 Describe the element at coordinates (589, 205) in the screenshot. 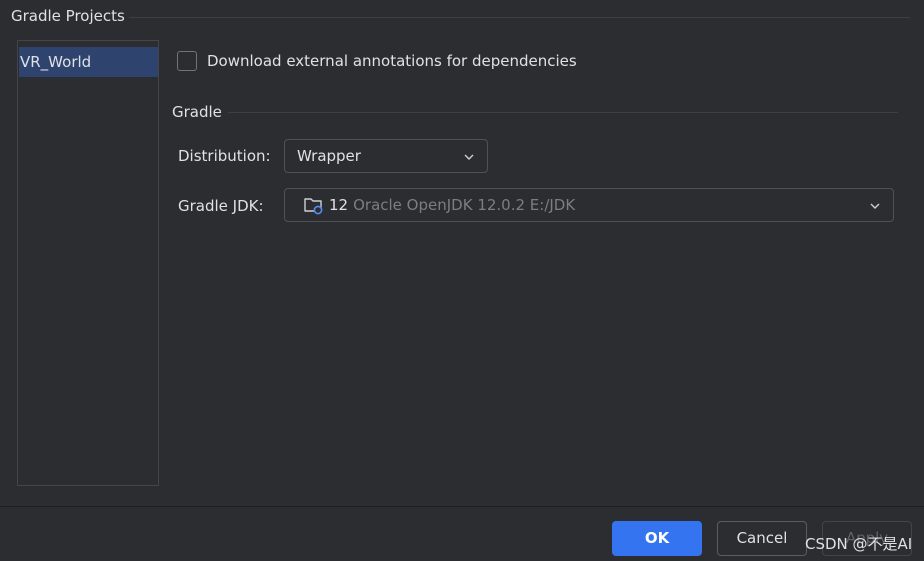

I see `gradle-jdk-dropdown: 12 Oracle OpenJDK 12.0.2 E:/JDK` at that location.